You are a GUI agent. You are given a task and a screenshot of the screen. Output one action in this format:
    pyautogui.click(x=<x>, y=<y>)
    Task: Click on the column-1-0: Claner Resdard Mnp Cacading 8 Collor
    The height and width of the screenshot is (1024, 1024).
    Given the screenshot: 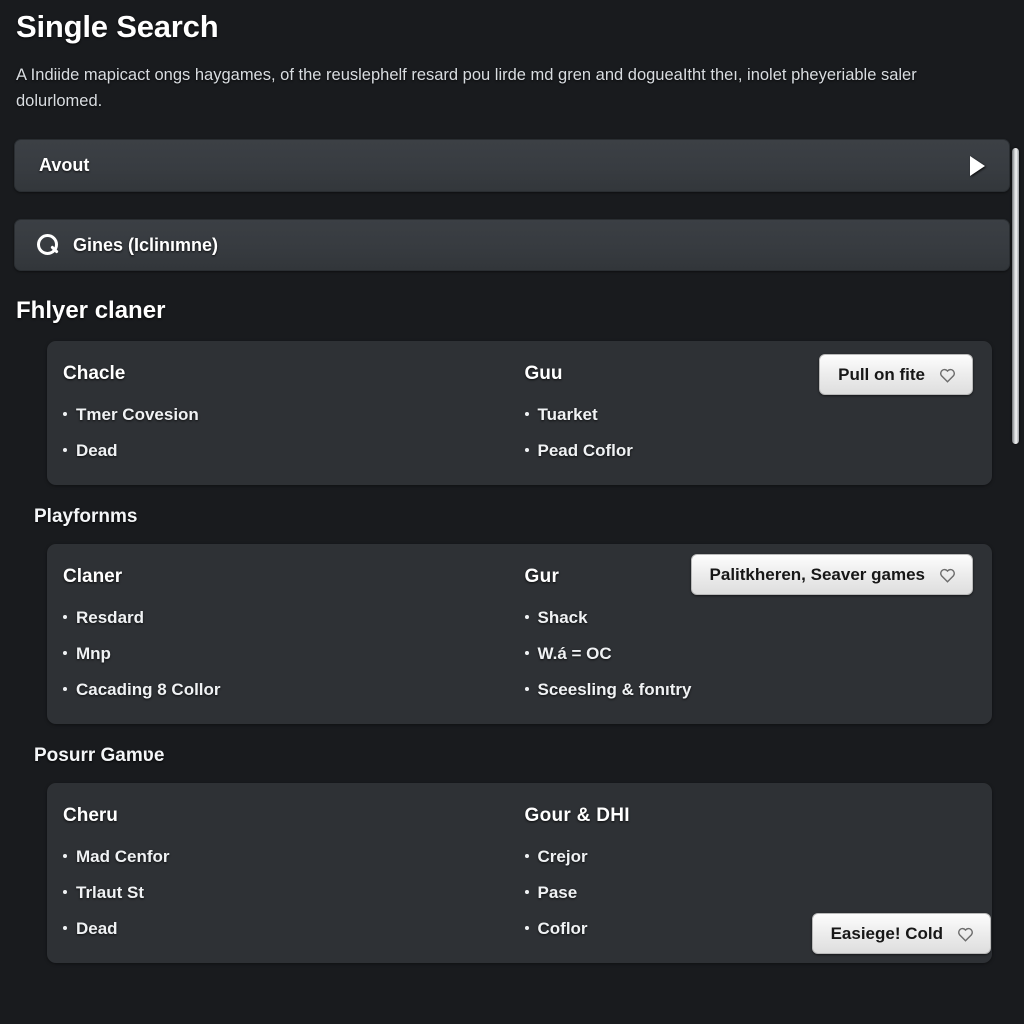 What is the action you would take?
    pyautogui.click(x=285, y=633)
    